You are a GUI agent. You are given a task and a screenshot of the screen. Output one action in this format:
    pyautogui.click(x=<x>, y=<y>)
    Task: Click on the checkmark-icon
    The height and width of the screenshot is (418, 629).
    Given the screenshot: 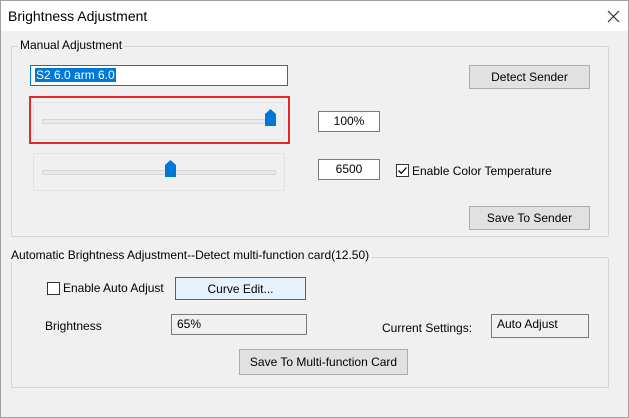 What is the action you would take?
    pyautogui.click(x=402, y=171)
    